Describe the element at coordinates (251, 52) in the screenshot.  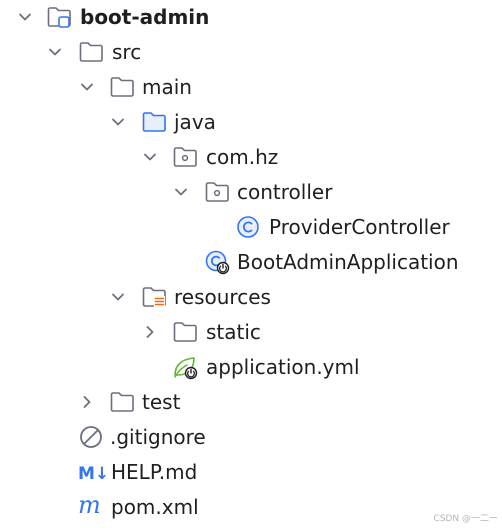
I see `tree-node-src: src` at that location.